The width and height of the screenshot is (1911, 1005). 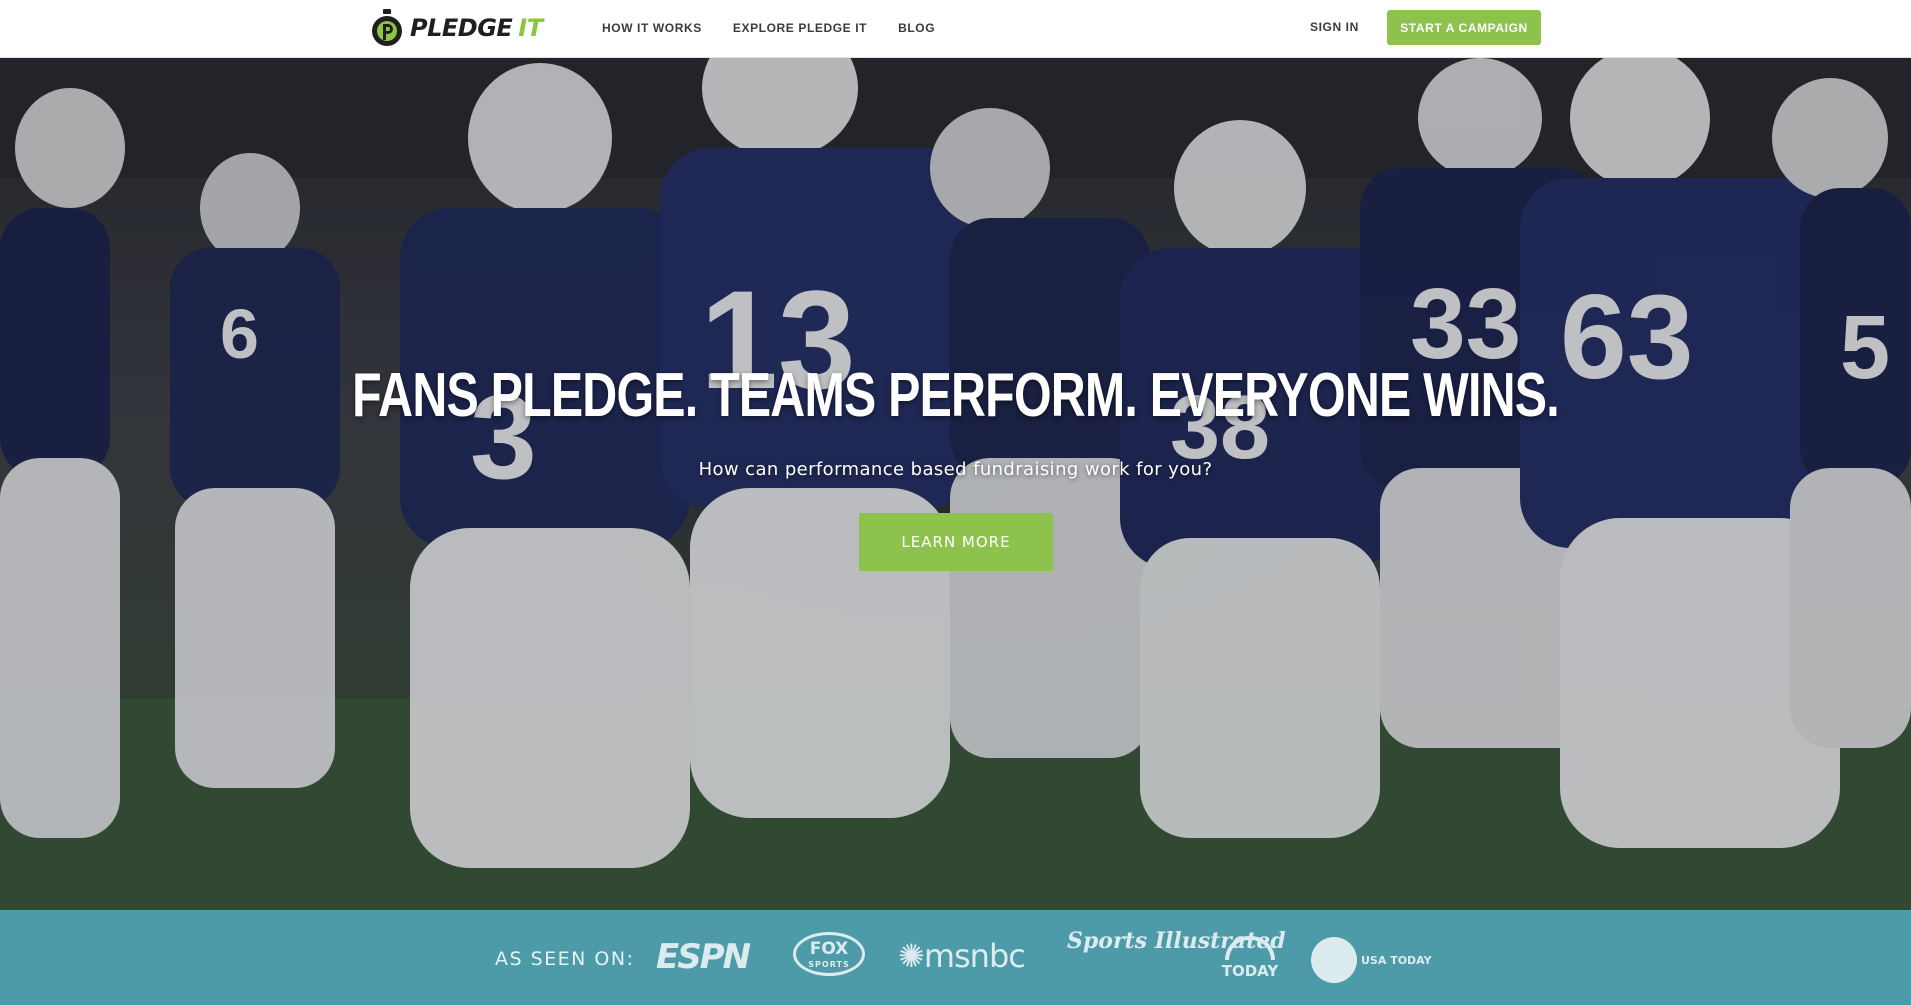 I want to click on today-logo: TODAY, so click(x=1250, y=958).